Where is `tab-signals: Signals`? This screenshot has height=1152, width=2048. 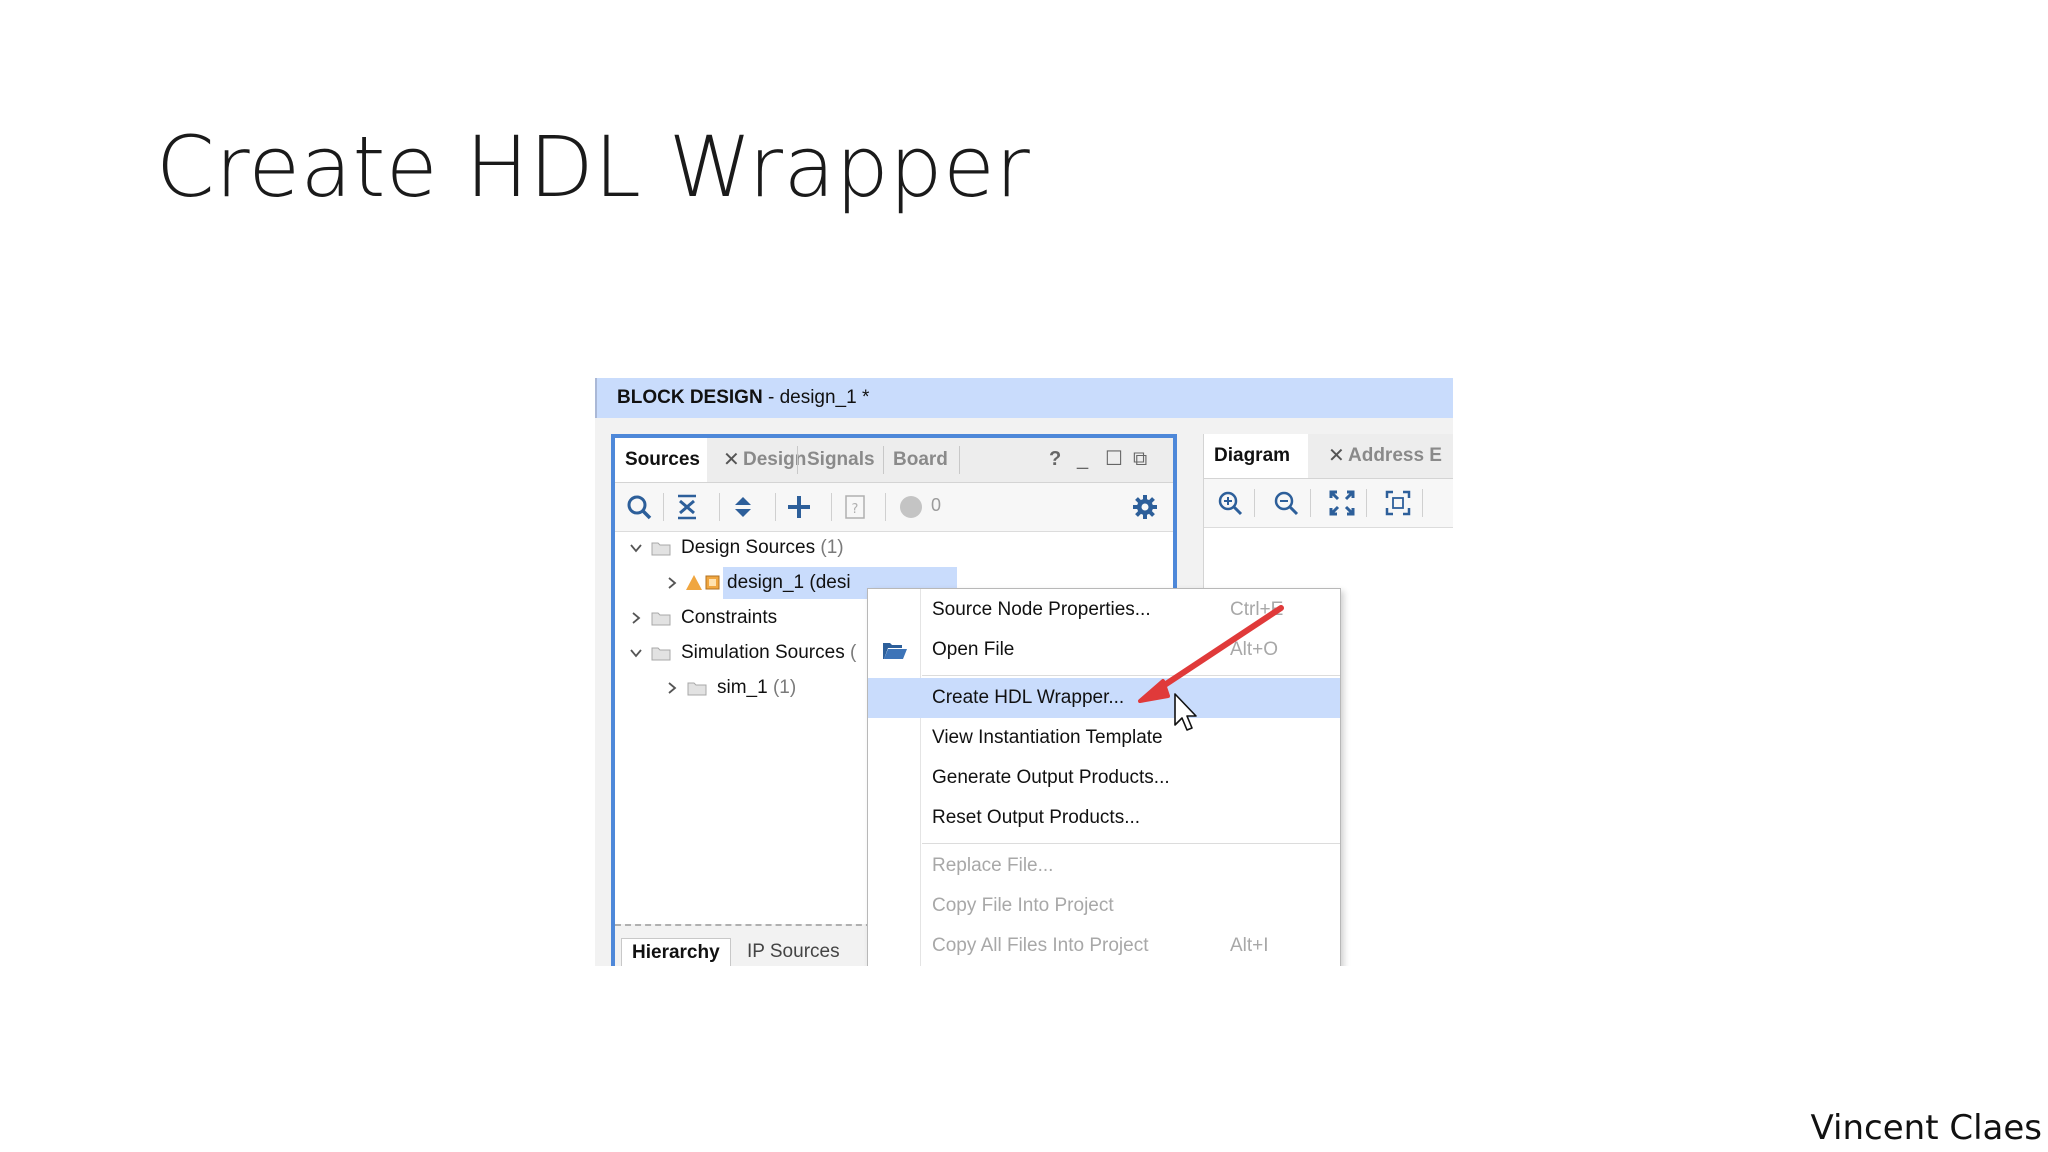
tab-signals: Signals is located at coordinates (841, 460).